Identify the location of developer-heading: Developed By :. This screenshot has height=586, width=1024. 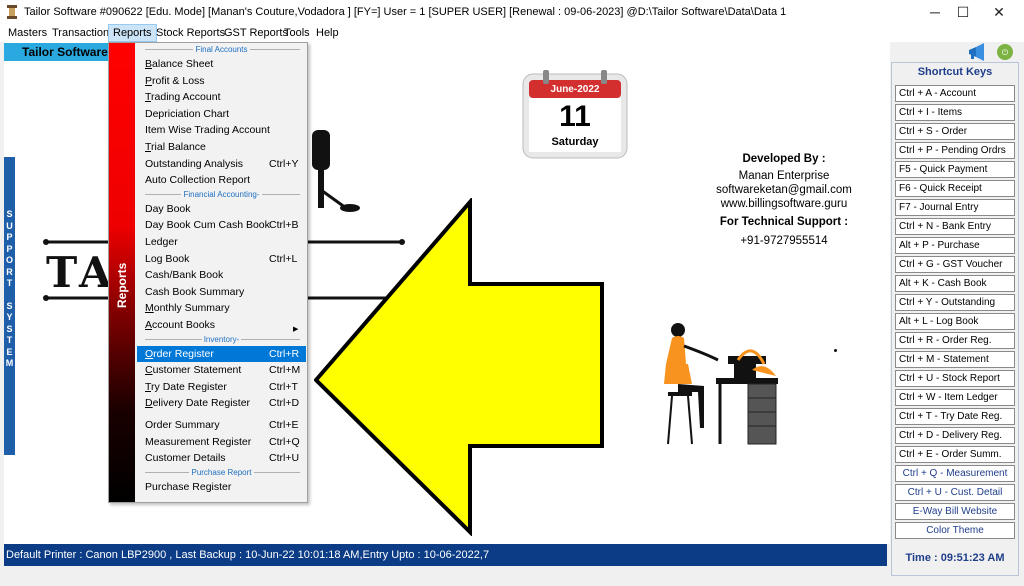
(784, 159).